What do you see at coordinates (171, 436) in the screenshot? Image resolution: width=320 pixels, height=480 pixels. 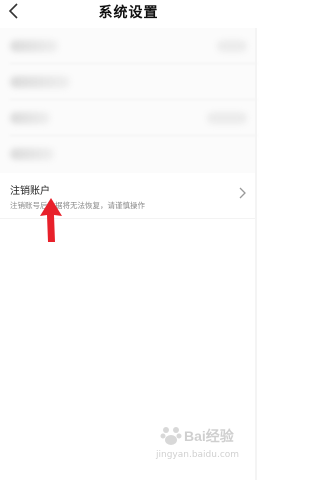 I see `paw-logo-icon` at bounding box center [171, 436].